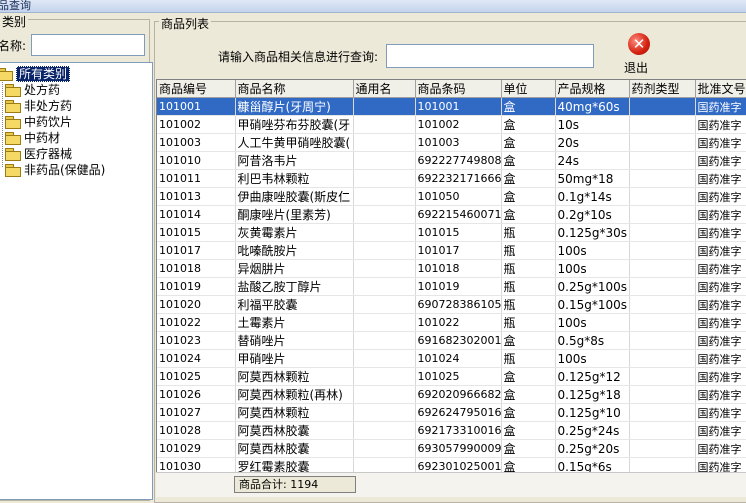 This screenshot has width=746, height=503. Describe the element at coordinates (592, 430) in the screenshot. I see `table-cell-spec: 0.25g*24s` at that location.